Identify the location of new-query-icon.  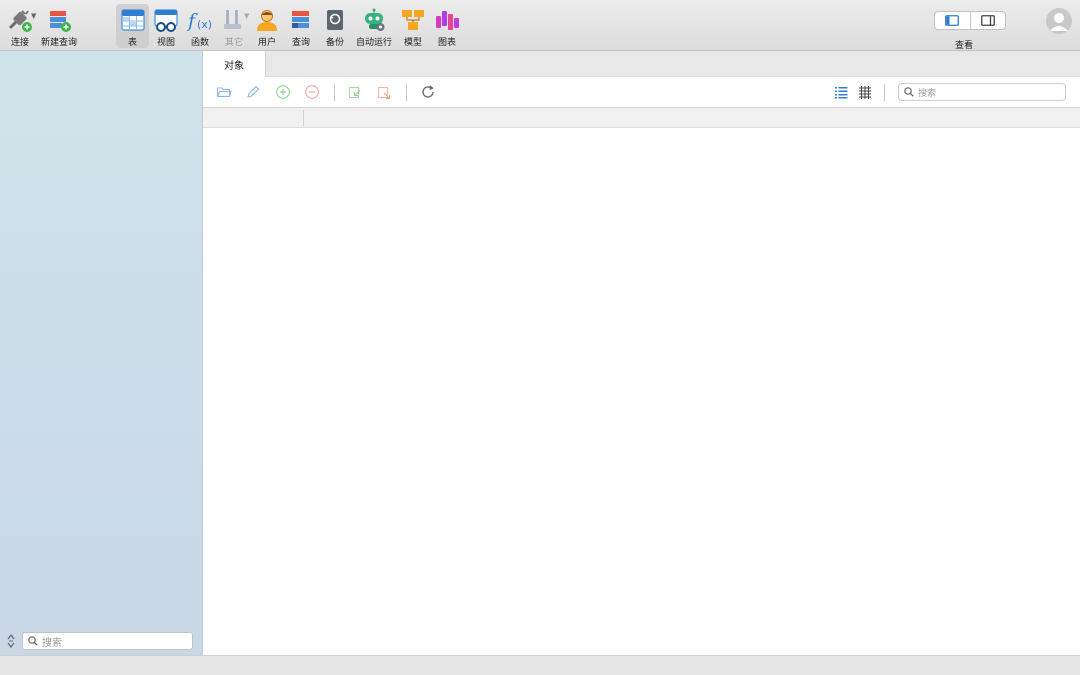
(59, 20).